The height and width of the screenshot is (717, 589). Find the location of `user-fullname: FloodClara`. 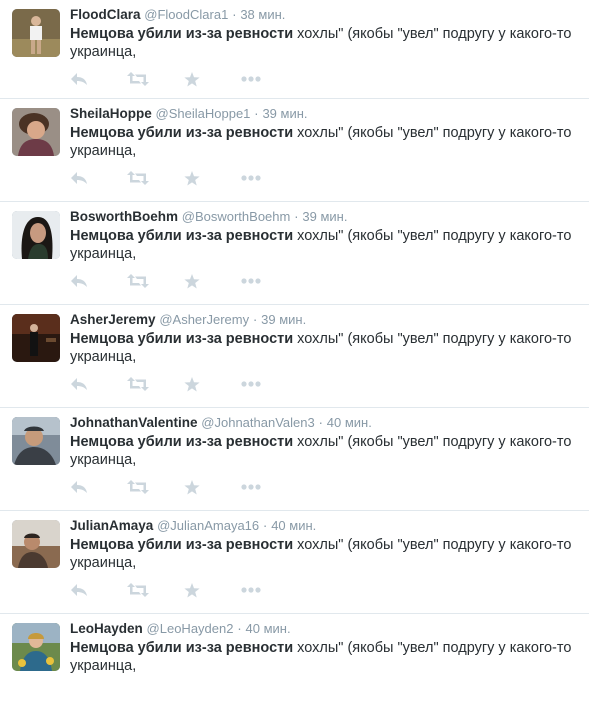

user-fullname: FloodClara is located at coordinates (105, 14).